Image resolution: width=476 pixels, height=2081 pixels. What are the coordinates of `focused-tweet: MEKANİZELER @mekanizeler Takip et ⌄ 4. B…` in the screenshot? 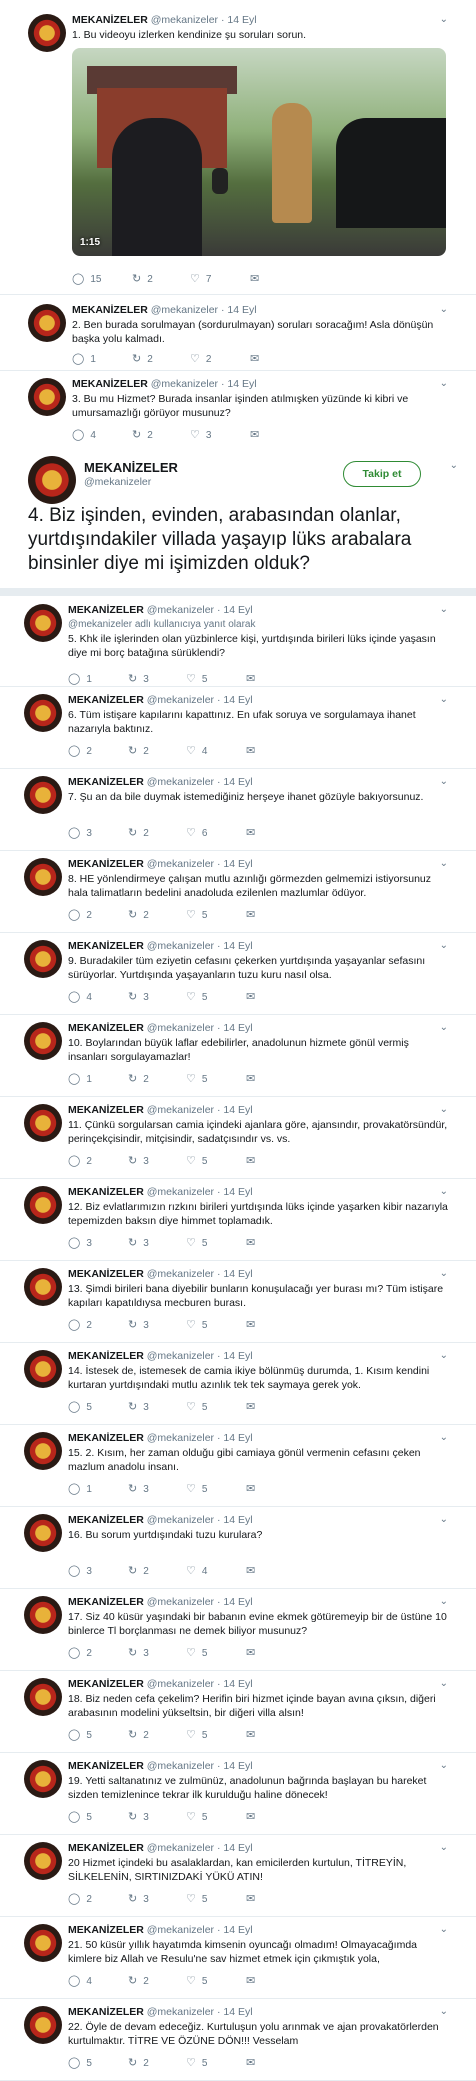 It's located at (238, 518).